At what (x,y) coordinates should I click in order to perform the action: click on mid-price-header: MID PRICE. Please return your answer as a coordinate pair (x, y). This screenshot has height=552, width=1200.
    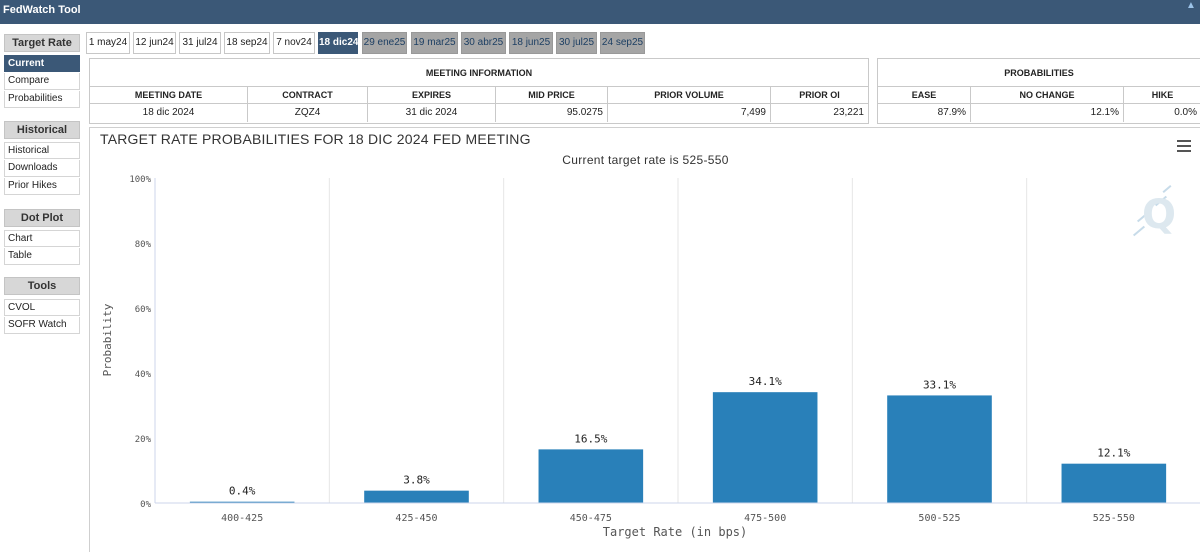
    Looking at the image, I should click on (552, 95).